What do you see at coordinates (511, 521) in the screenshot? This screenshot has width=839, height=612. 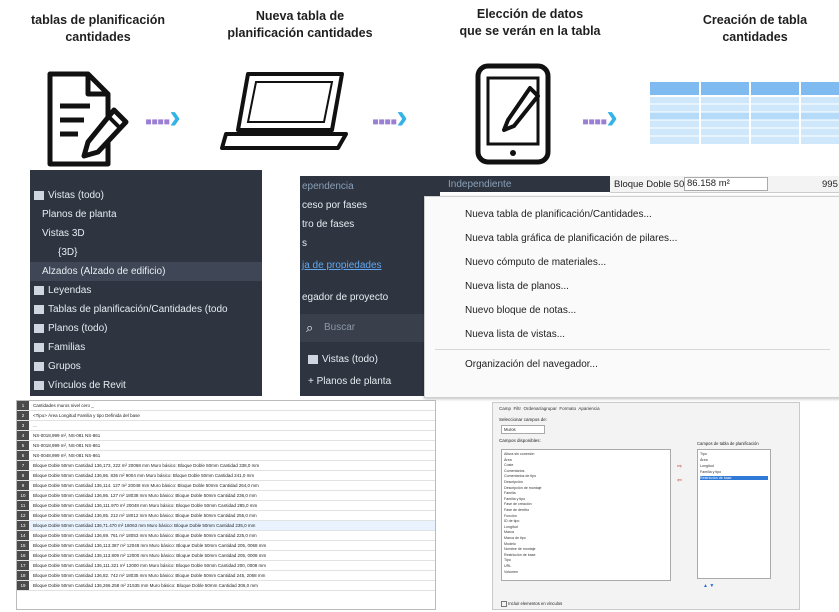 I see `list-item: ID de tipo` at bounding box center [511, 521].